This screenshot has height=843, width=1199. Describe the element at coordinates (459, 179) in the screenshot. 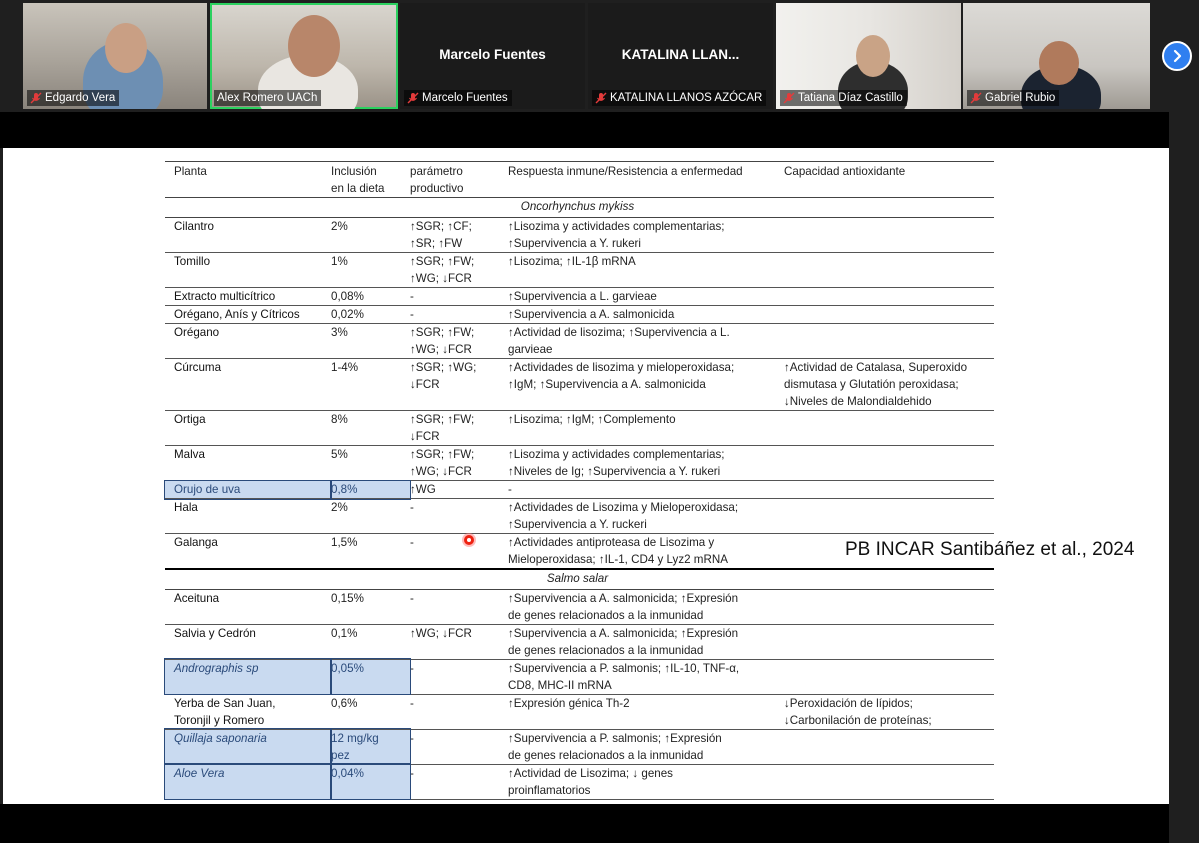

I see `column-header: parámetro productivo` at that location.